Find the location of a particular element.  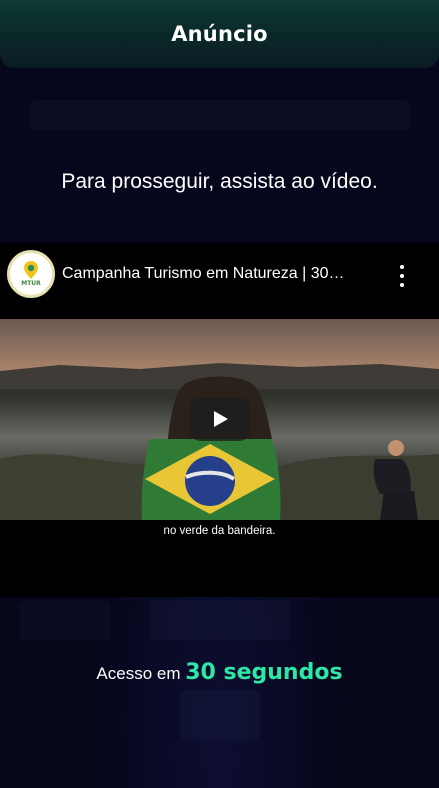

play-button is located at coordinates (220, 419).